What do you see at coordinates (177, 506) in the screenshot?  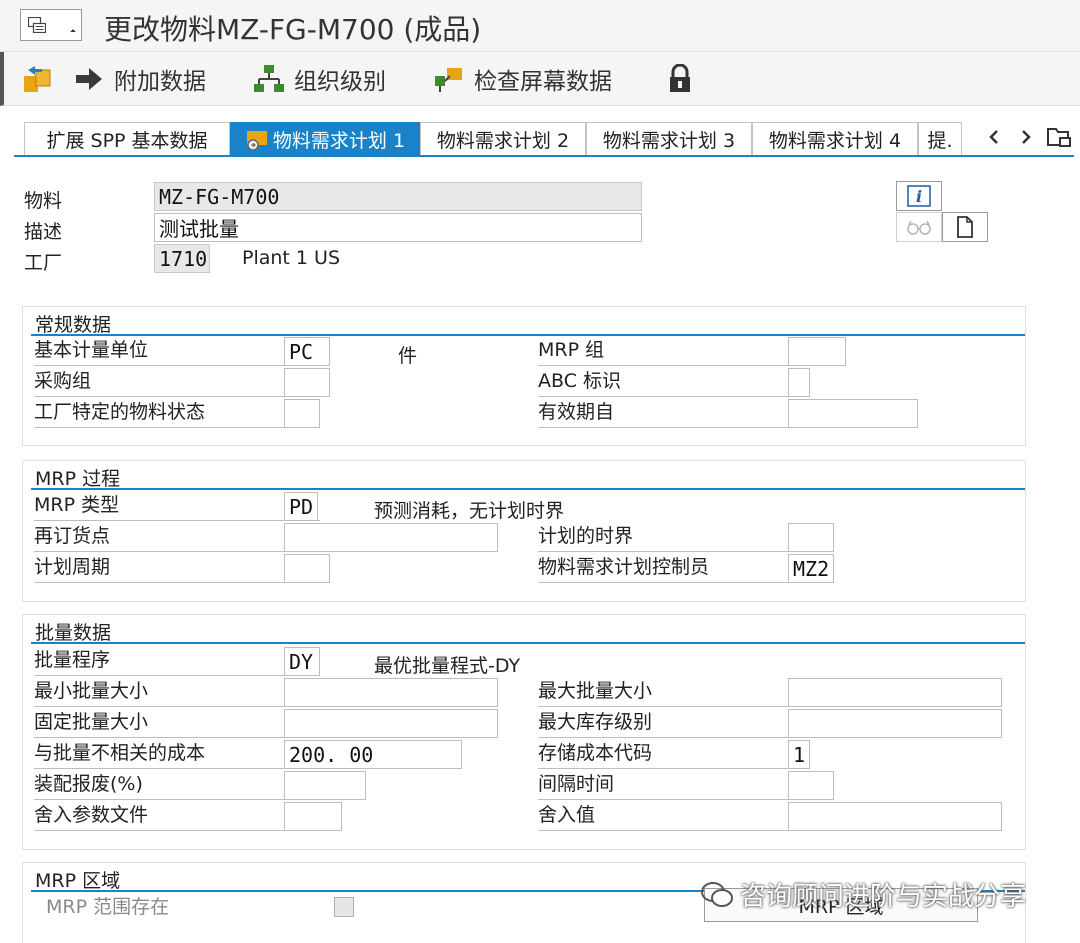 I see `mrp-type-label: MRP 类型` at bounding box center [177, 506].